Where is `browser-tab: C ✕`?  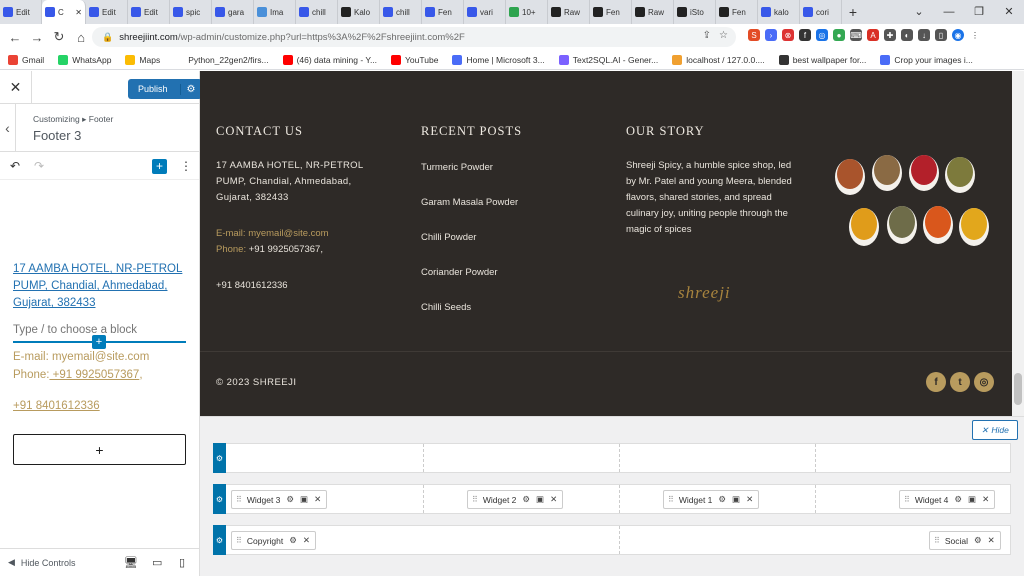
browser-tab: C ✕ is located at coordinates (64, 12).